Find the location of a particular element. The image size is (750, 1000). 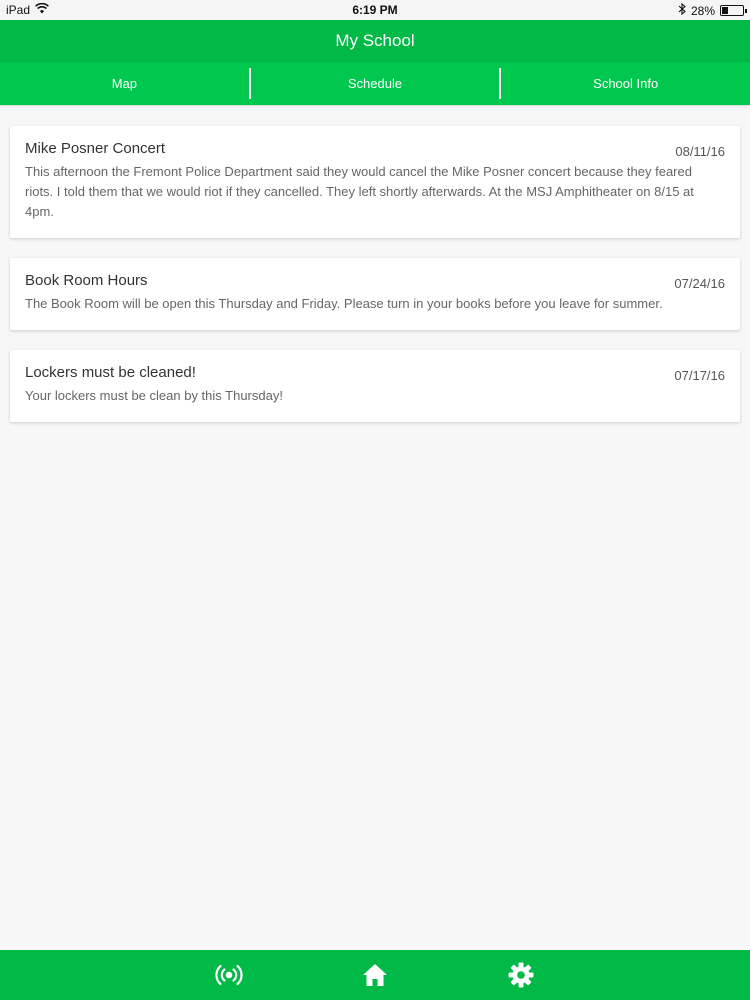

page-title: My School is located at coordinates (375, 40).